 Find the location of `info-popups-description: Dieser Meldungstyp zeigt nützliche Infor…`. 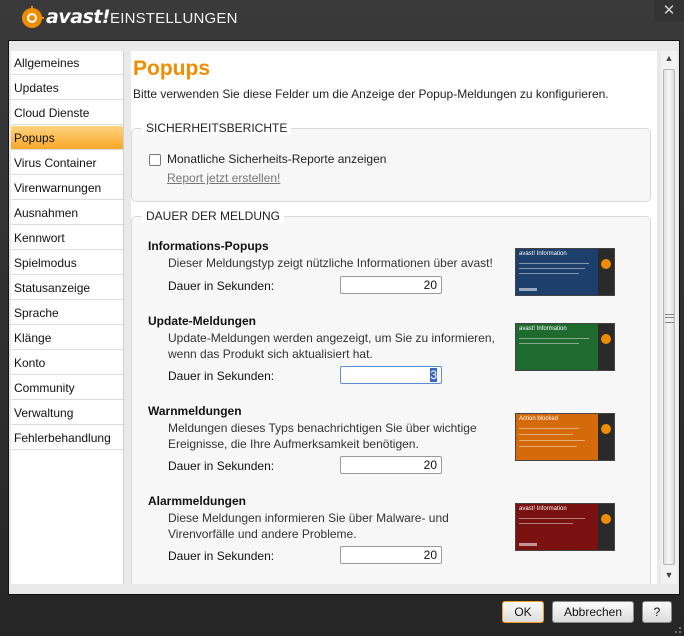

info-popups-description: Dieser Meldungstyp zeigt nützliche Infor… is located at coordinates (330, 263).